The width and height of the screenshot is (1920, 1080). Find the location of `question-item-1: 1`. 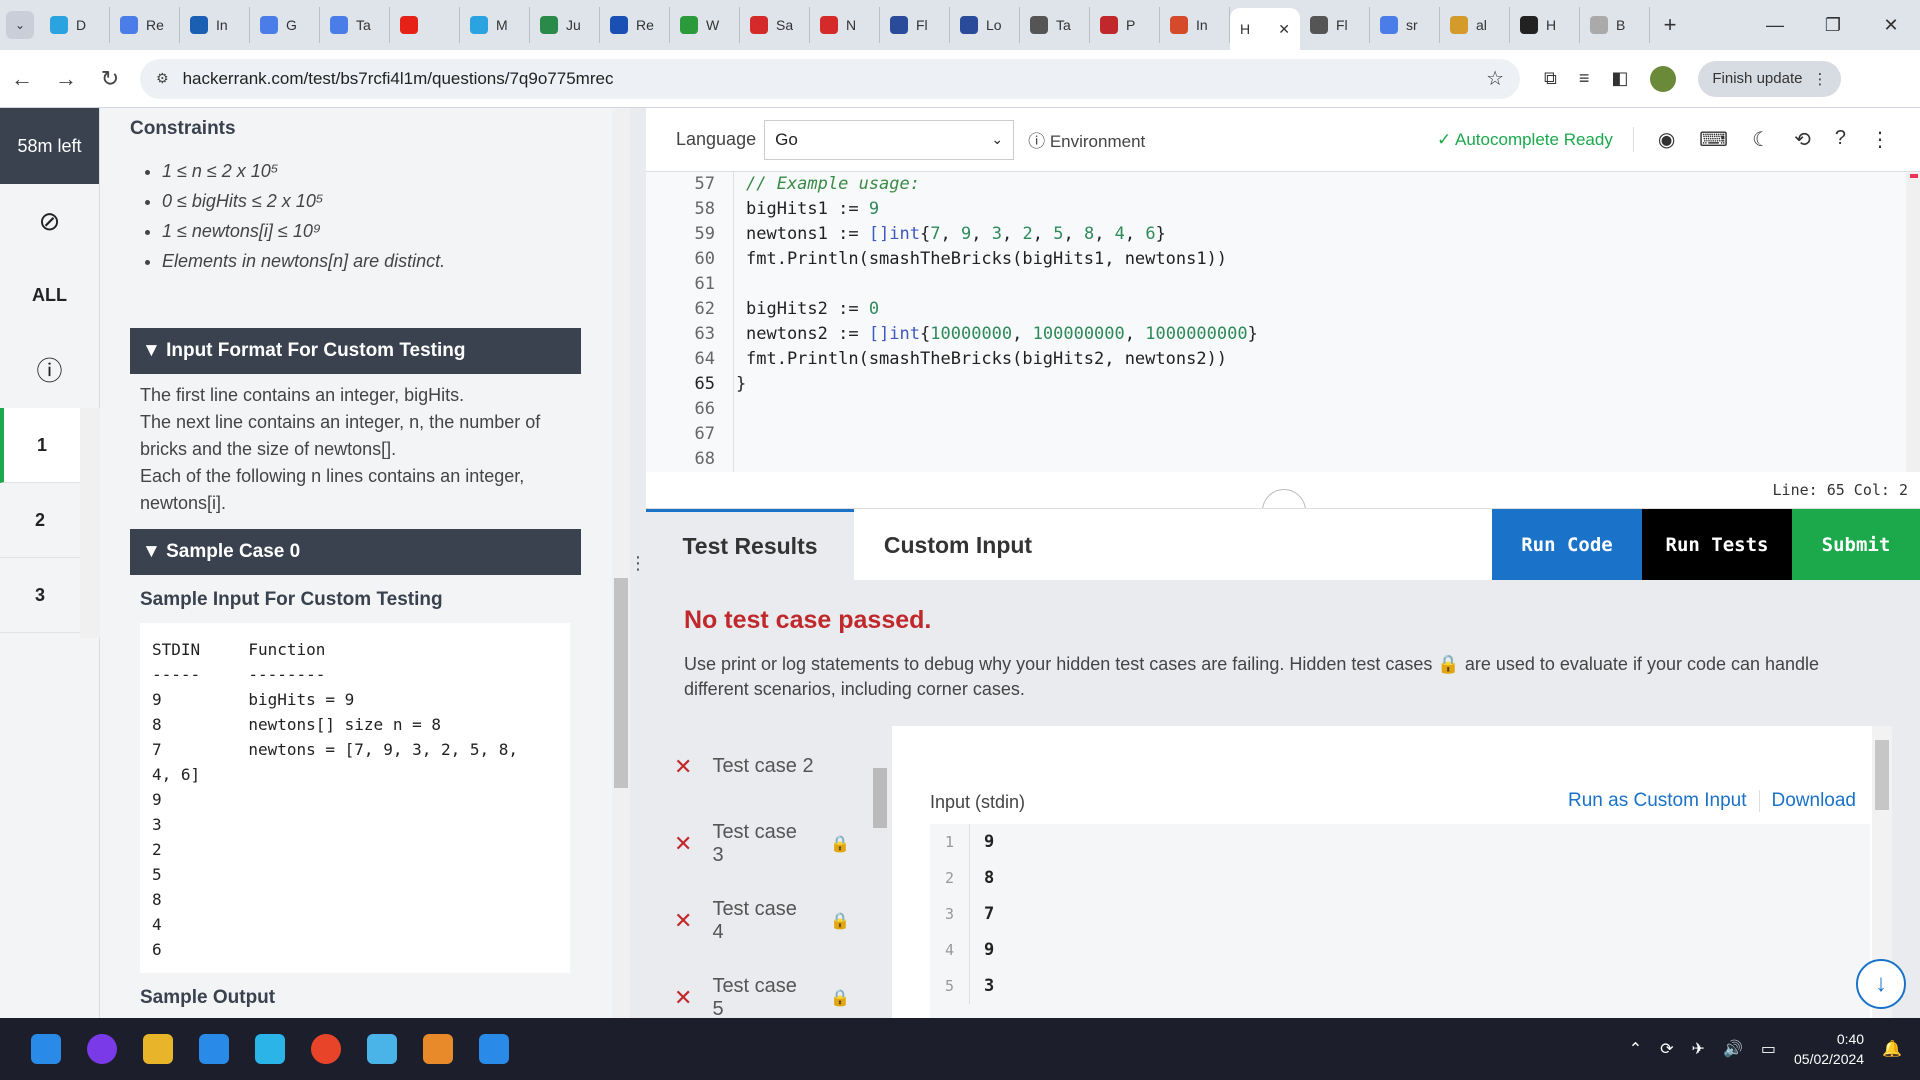

question-item-1: 1 is located at coordinates (40, 445).